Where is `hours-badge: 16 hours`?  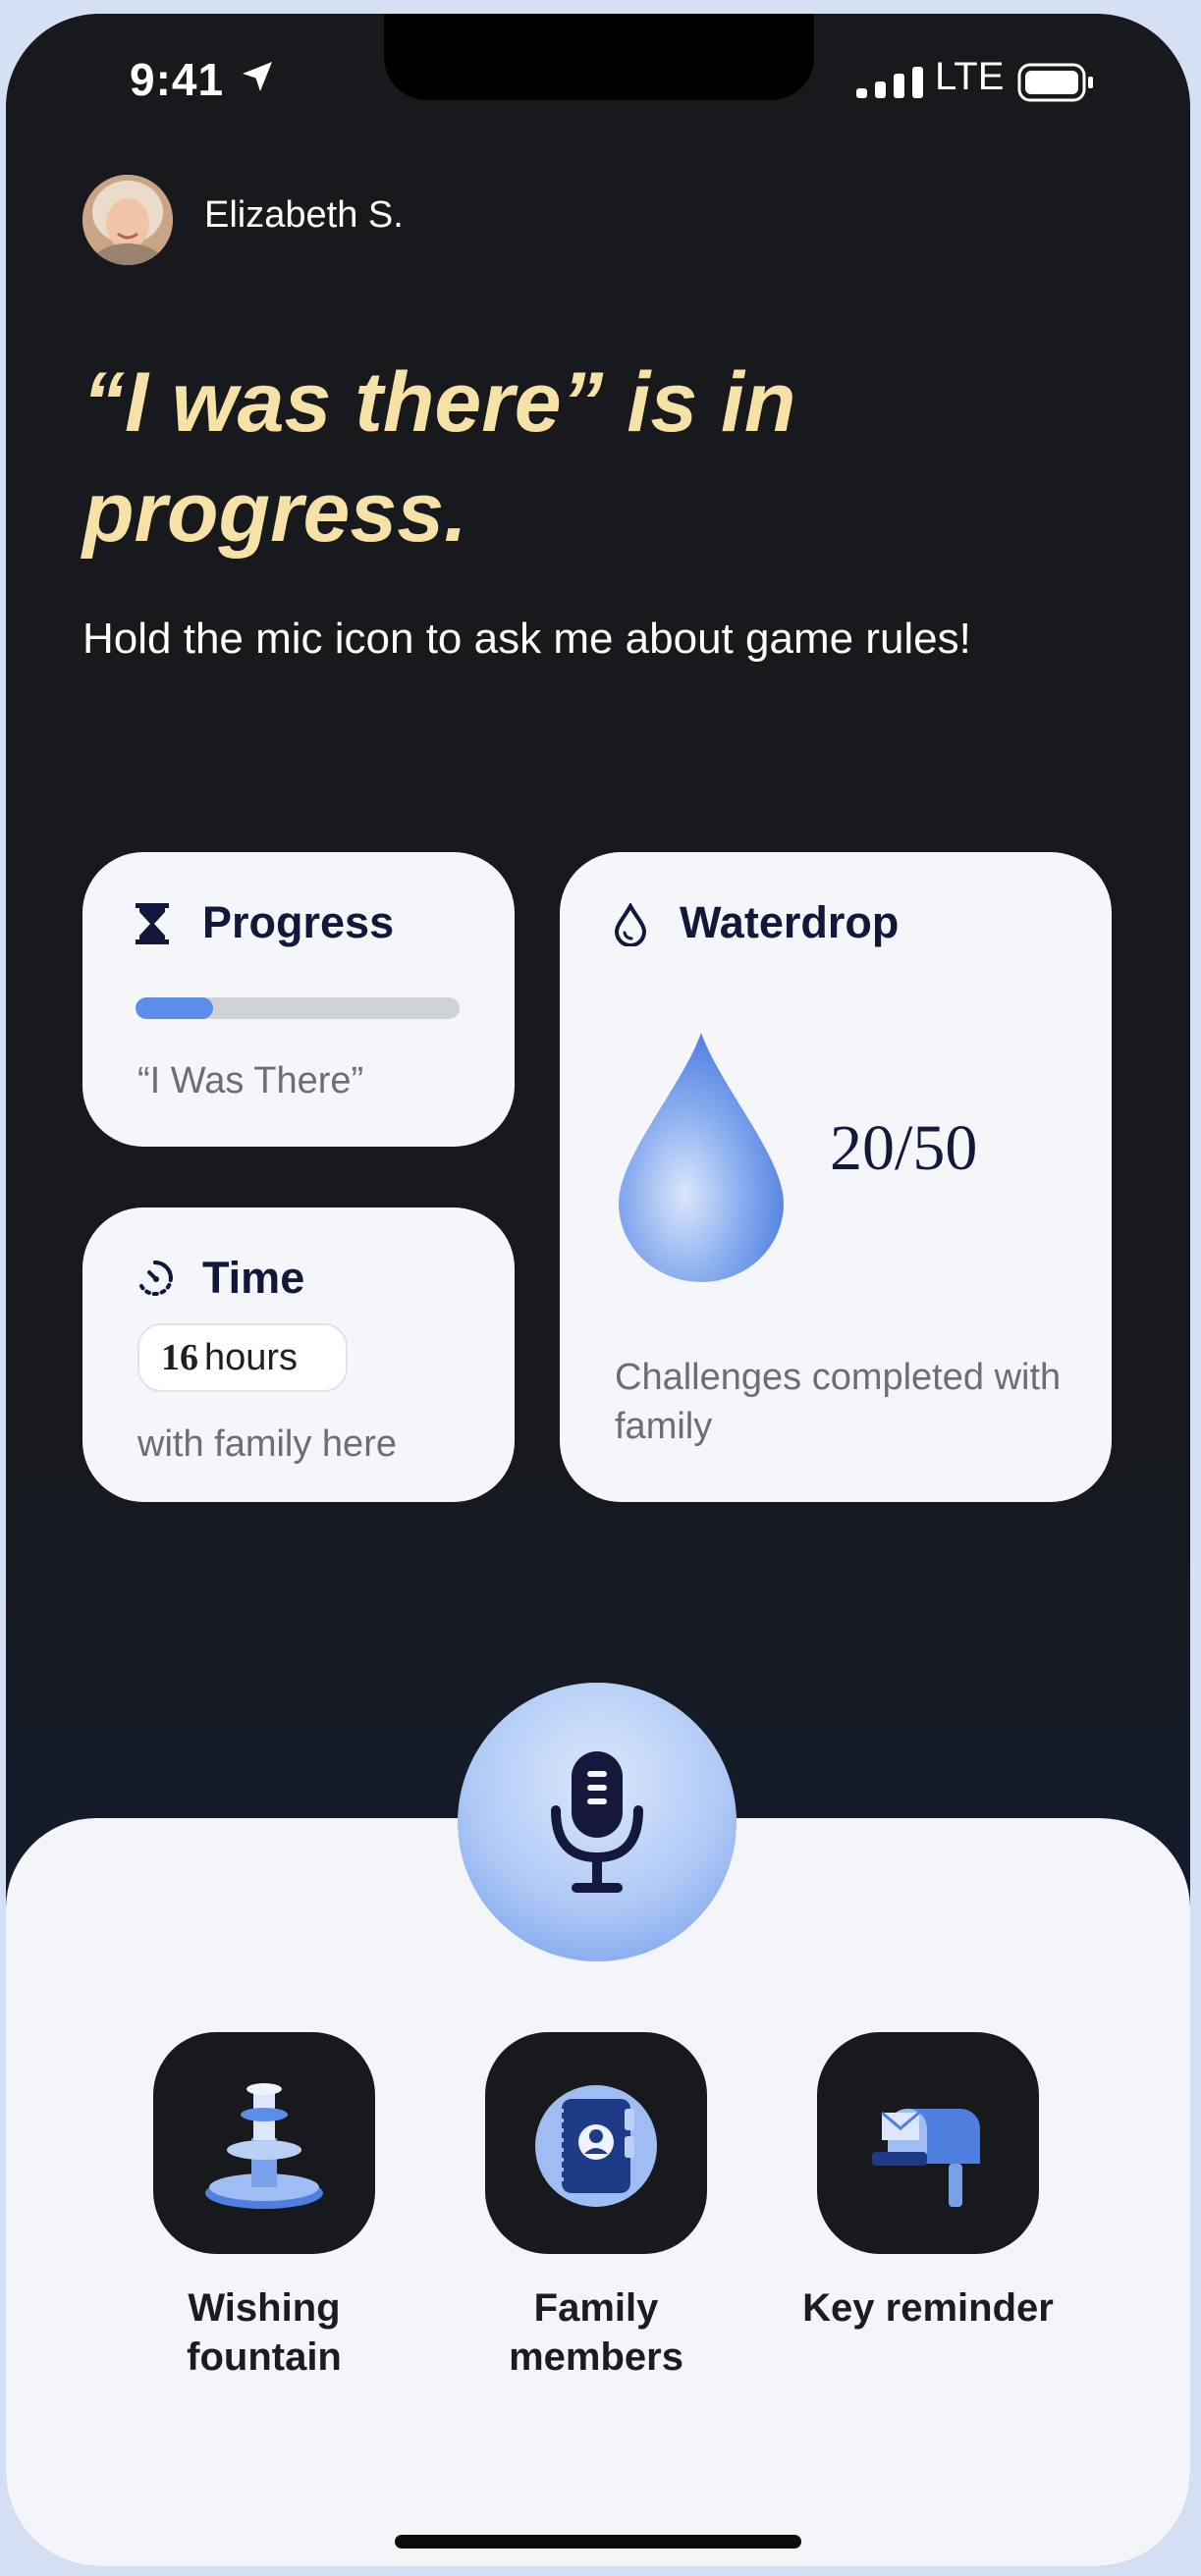 hours-badge: 16 hours is located at coordinates (243, 1357).